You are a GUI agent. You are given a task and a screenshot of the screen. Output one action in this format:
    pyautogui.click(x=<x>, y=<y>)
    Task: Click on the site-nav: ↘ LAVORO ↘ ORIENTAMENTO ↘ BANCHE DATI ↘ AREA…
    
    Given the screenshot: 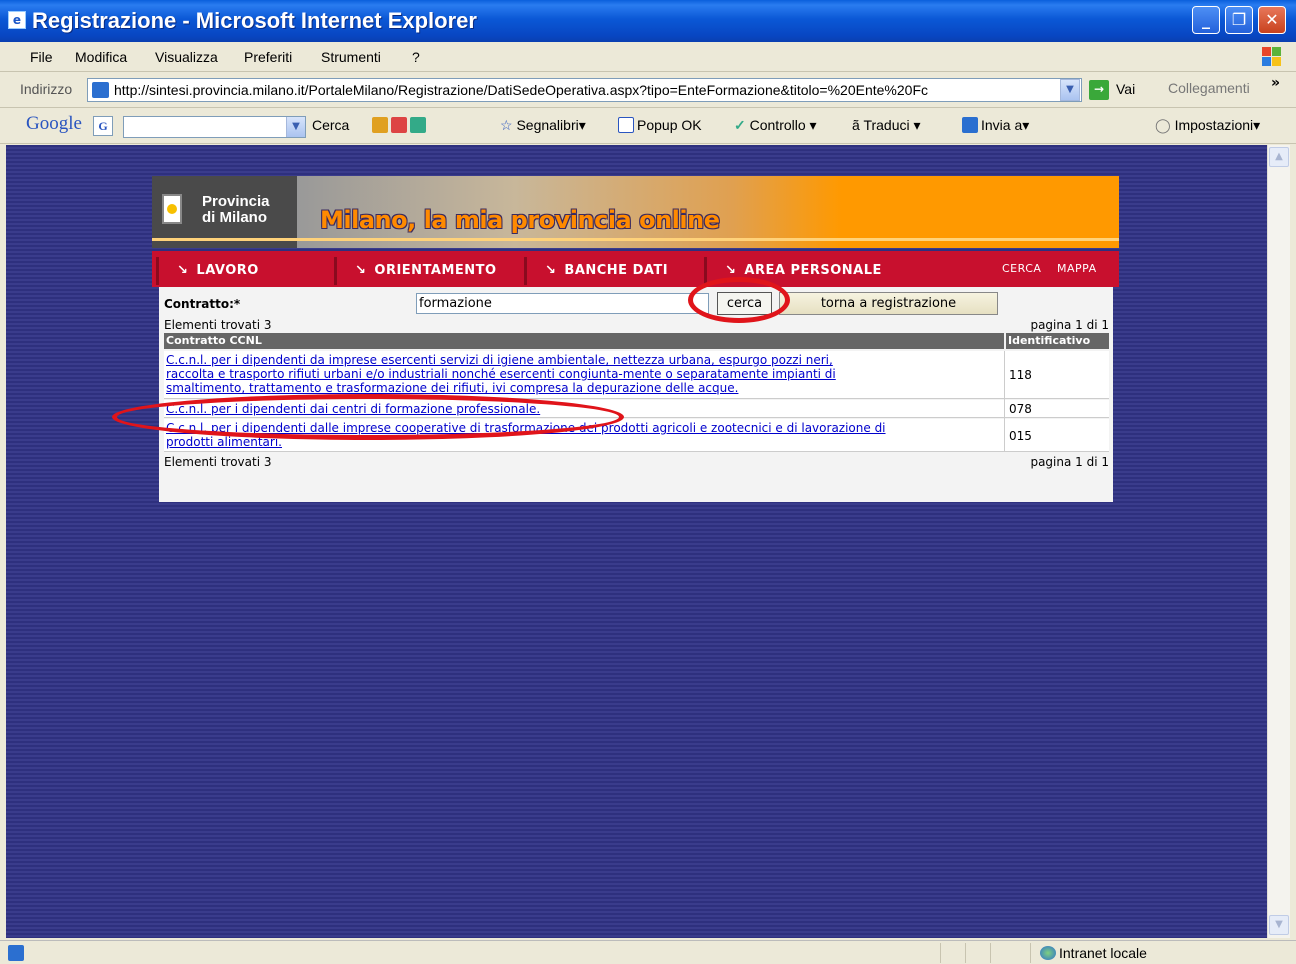 What is the action you would take?
    pyautogui.click(x=635, y=269)
    